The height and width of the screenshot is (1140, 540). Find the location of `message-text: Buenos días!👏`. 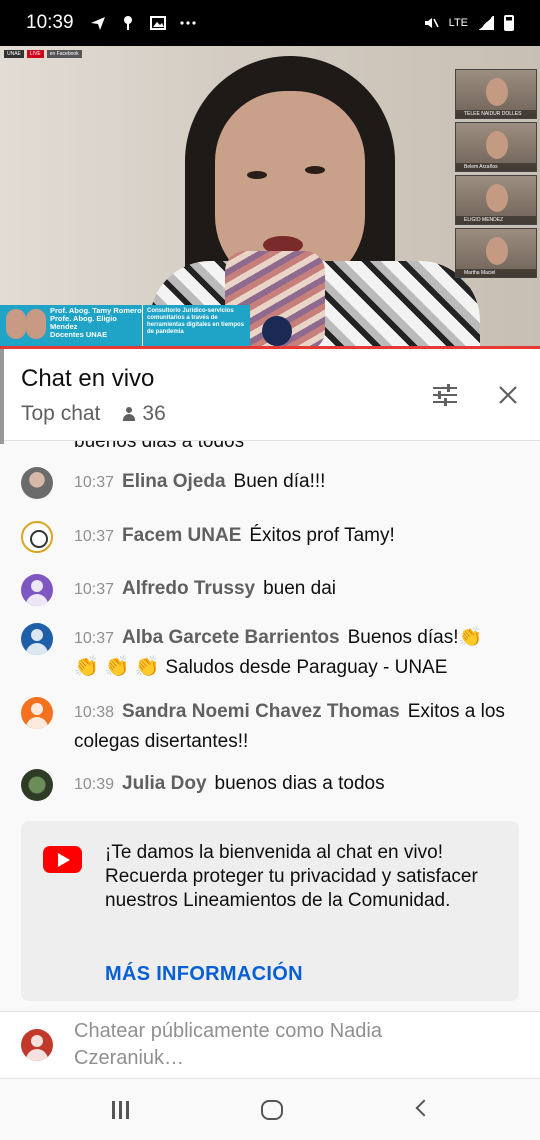

message-text: Buenos días!👏 is located at coordinates (415, 637).